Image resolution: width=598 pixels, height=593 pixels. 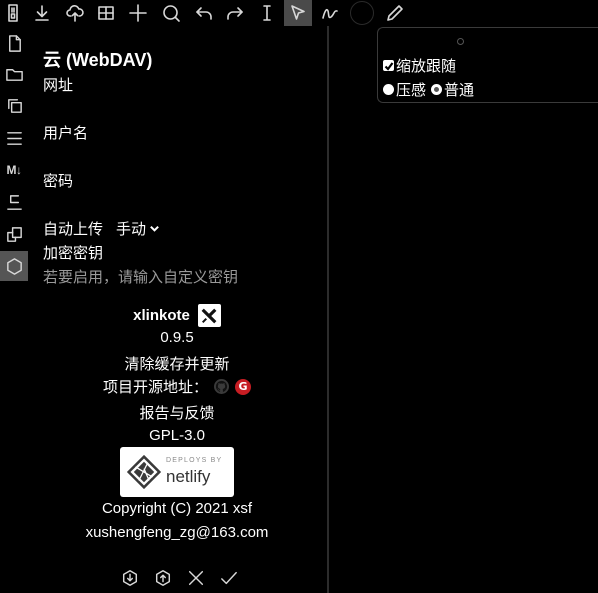 I want to click on encrypt-key-input: 若要启用，请输入自定义密钥, so click(x=140, y=276).